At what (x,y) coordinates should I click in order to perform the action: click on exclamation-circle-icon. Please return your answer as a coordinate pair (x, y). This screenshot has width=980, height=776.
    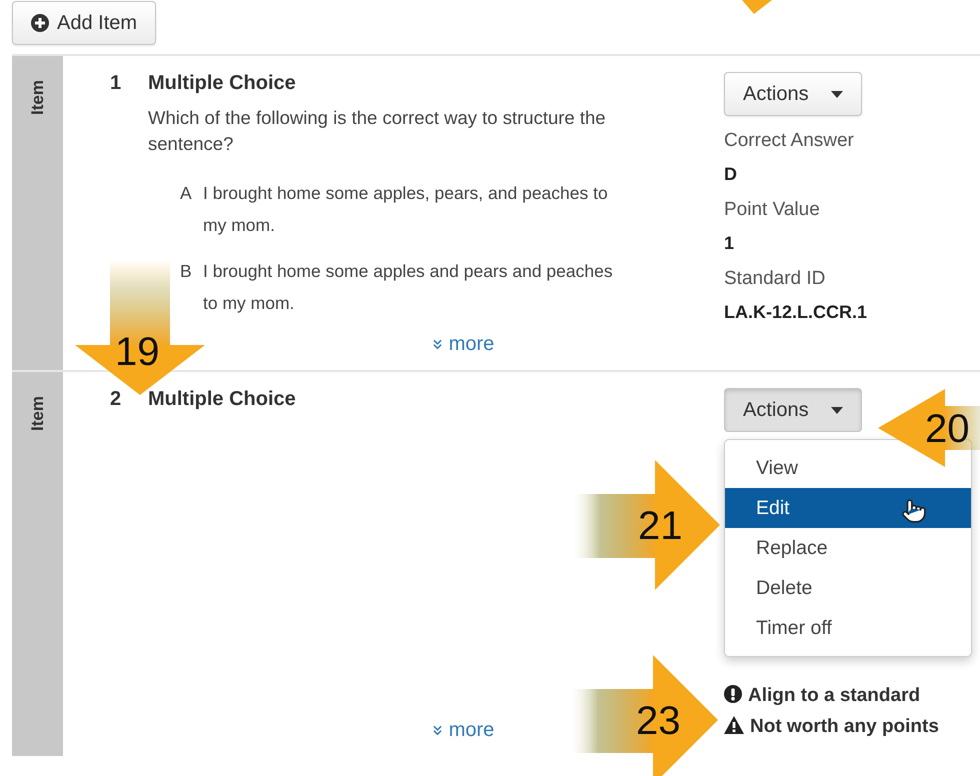
    Looking at the image, I should click on (733, 694).